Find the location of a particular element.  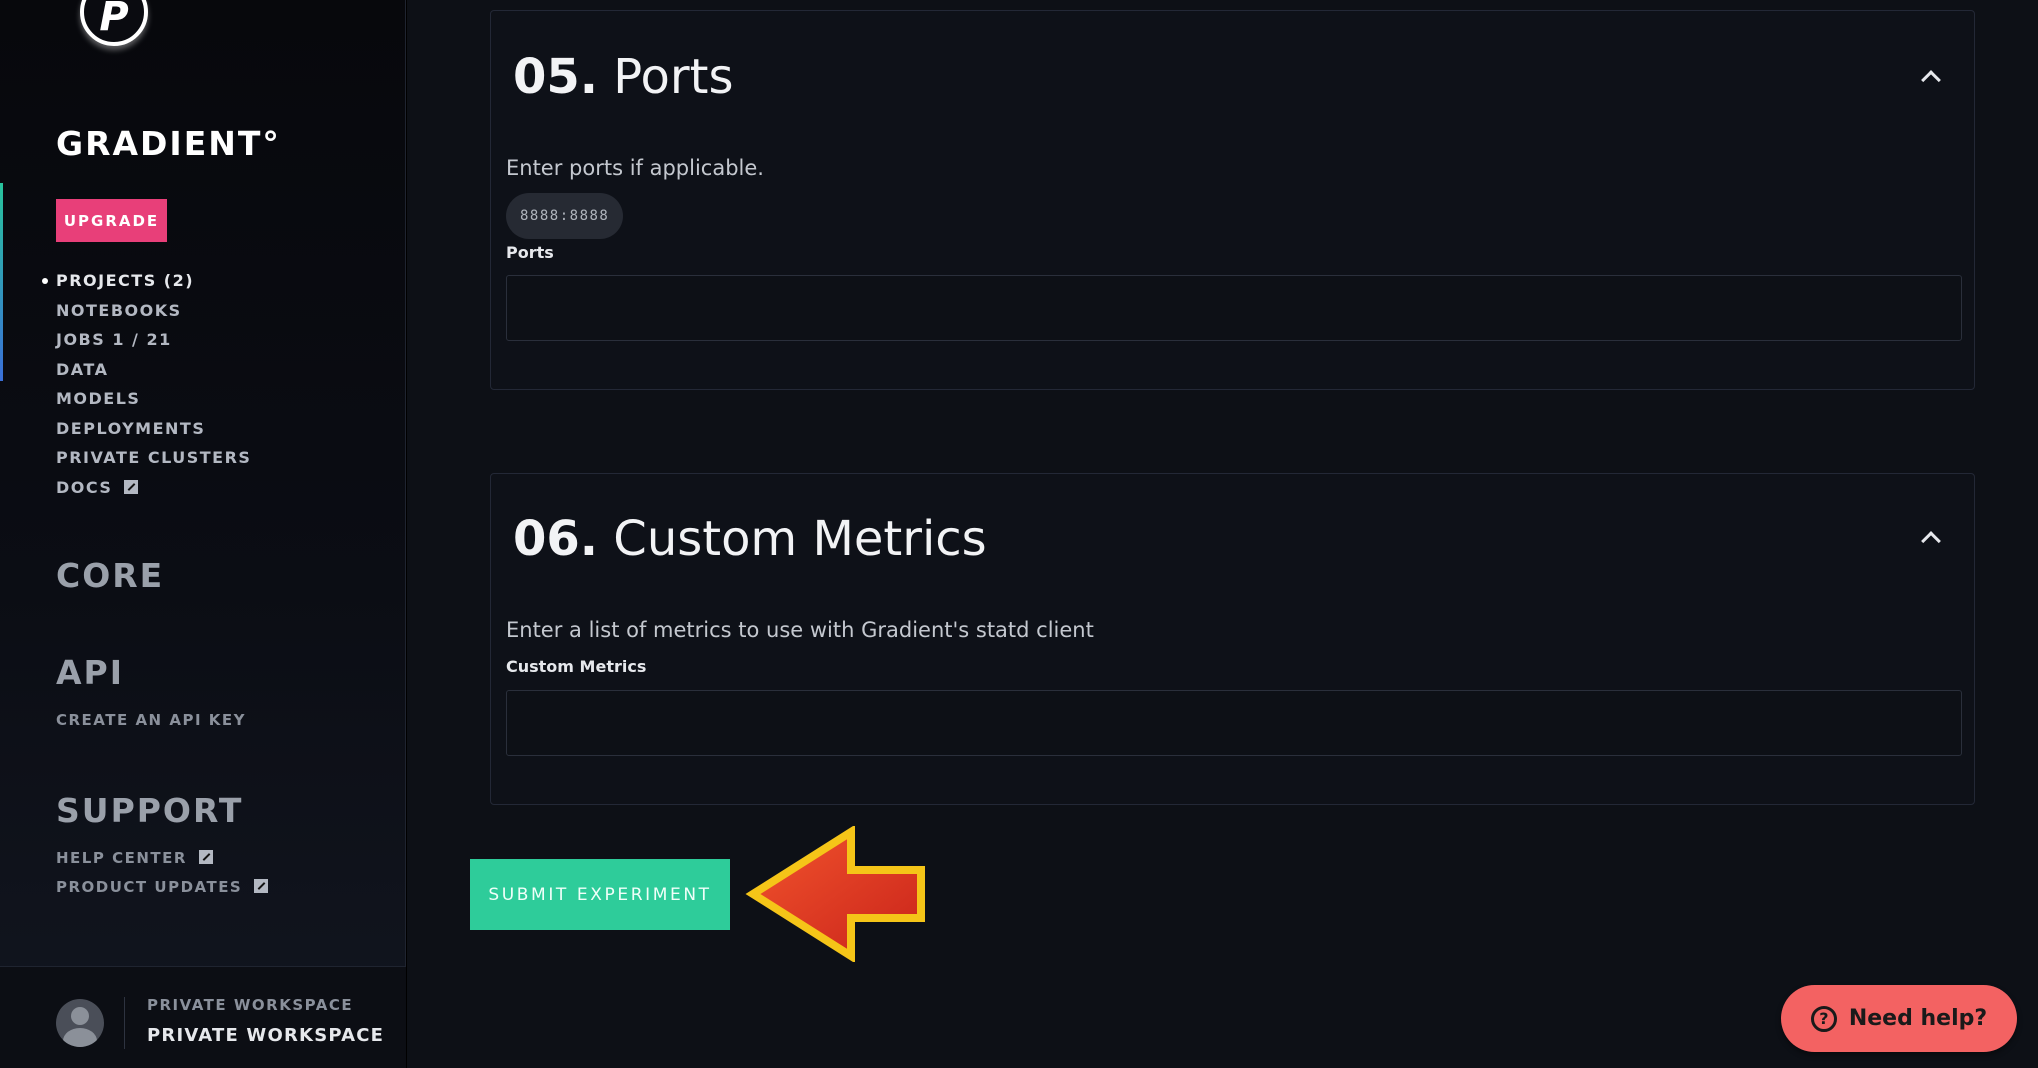

sidebar-item-label: JOBS 1 / 21 is located at coordinates (114, 339).